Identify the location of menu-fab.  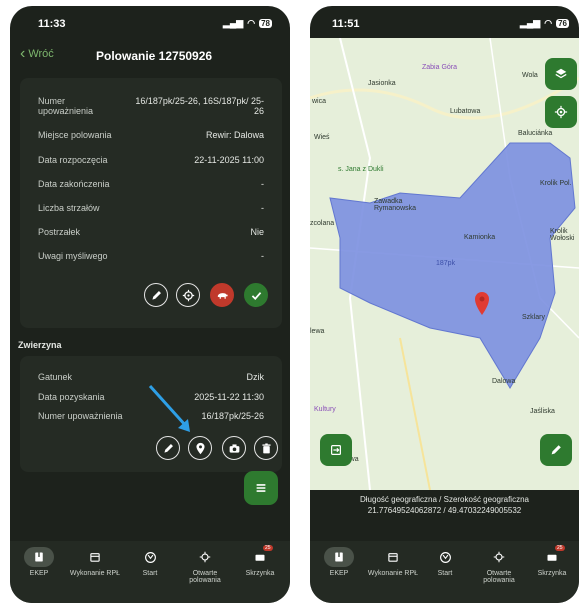
(261, 488).